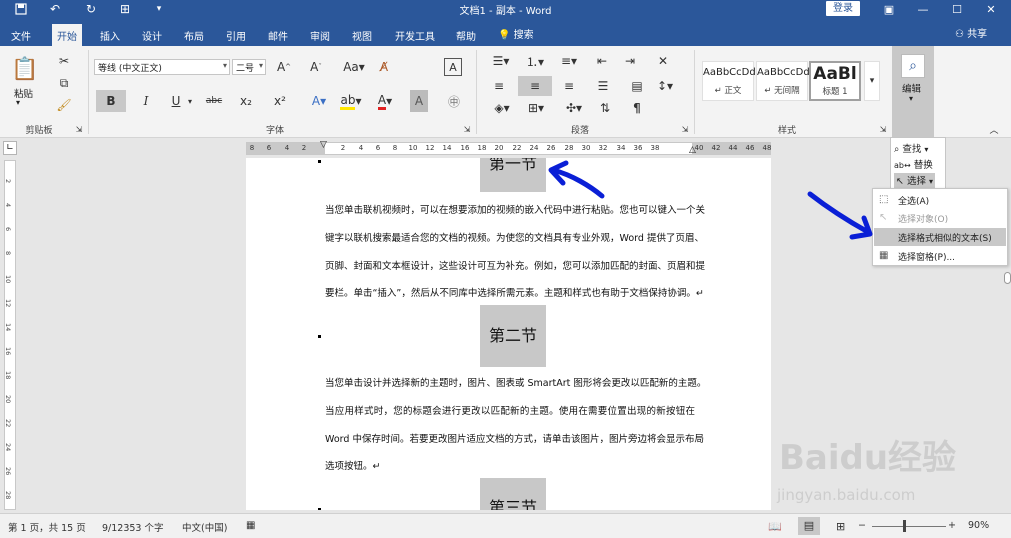 The image size is (1011, 538). Describe the element at coordinates (194, 35) in the screenshot. I see `tab-layout: 布局` at that location.